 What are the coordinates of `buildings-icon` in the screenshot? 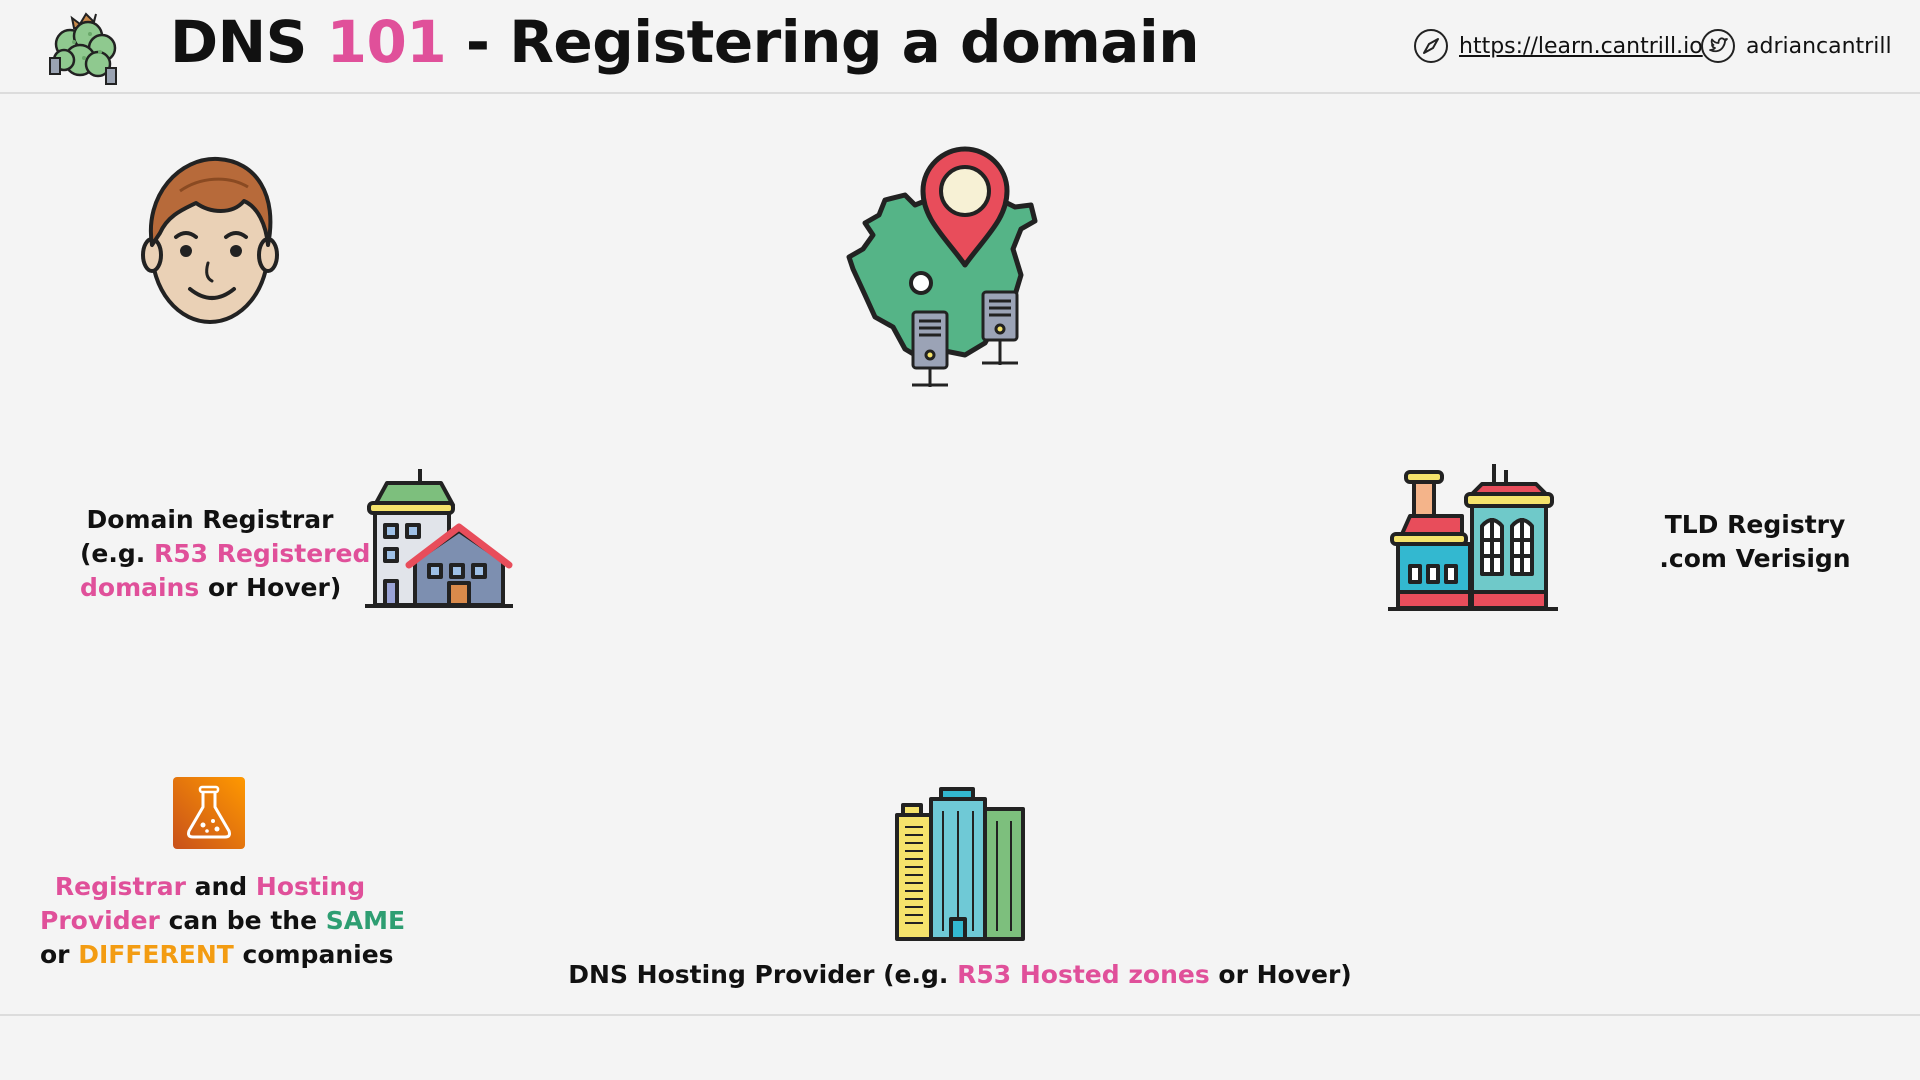 It's located at (439, 538).